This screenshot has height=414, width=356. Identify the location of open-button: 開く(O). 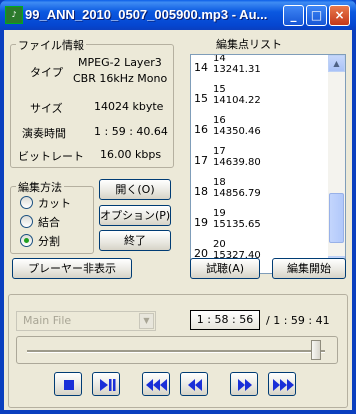
(135, 189).